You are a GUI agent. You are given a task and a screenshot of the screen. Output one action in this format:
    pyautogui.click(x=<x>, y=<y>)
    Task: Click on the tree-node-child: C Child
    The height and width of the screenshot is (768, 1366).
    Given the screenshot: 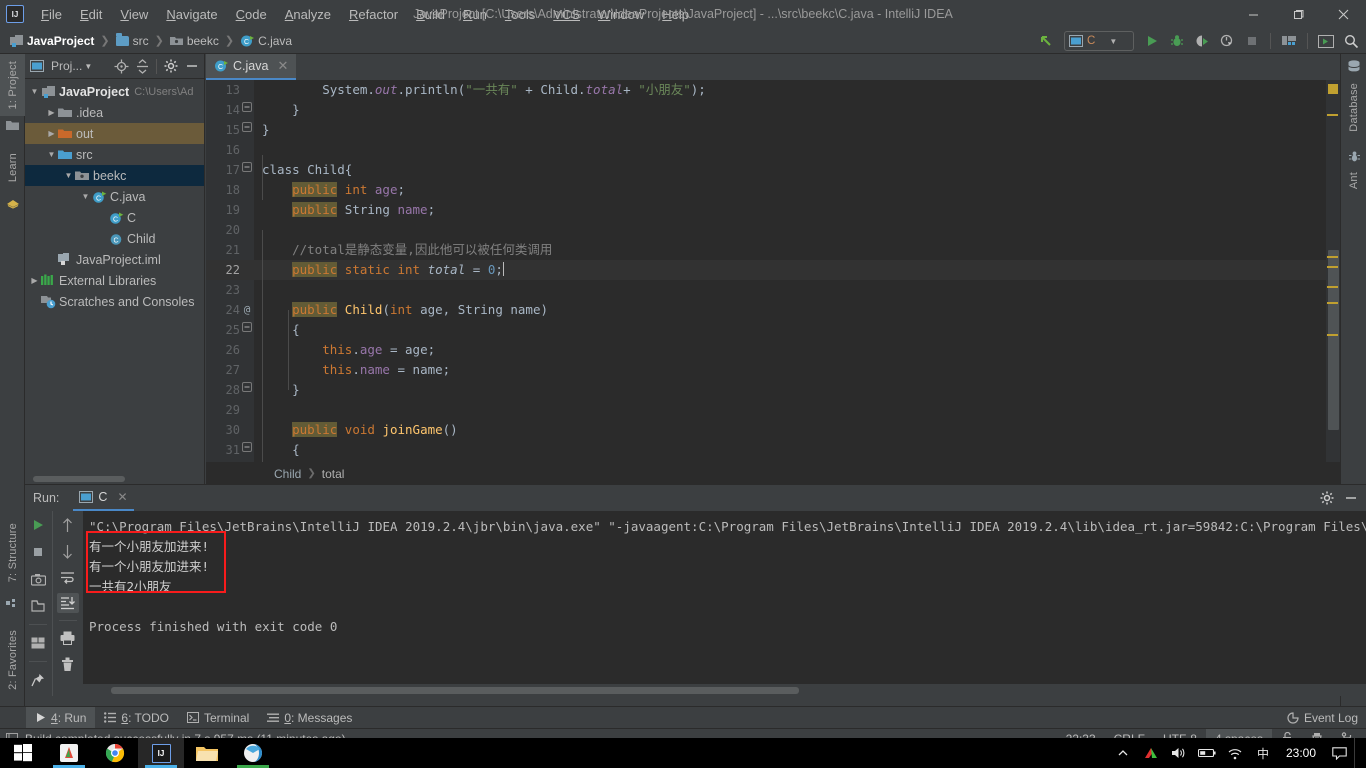 What is the action you would take?
    pyautogui.click(x=114, y=238)
    